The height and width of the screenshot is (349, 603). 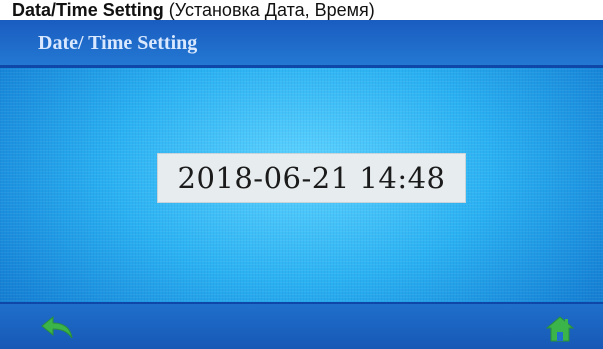 I want to click on home-icon, so click(x=560, y=329).